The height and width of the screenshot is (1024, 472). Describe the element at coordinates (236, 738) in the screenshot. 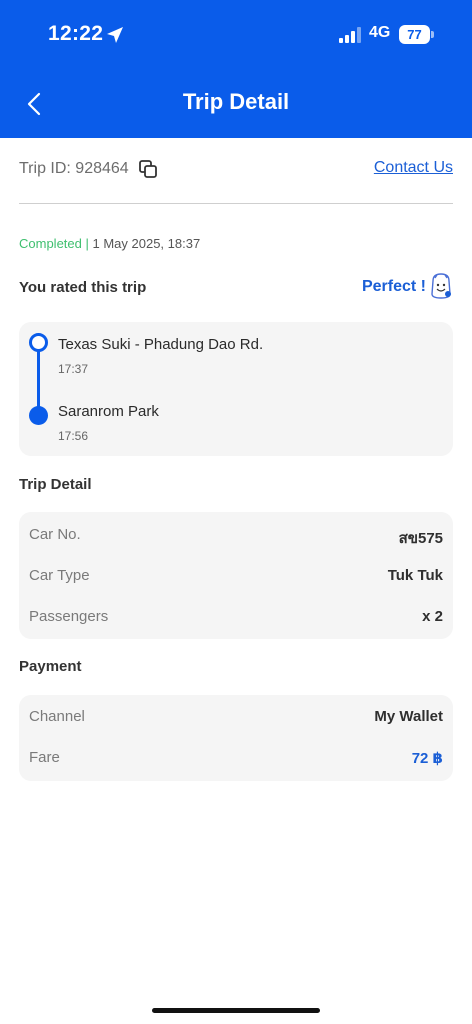

I see `payment-card: Channel My Wallet Fare 72 ฿` at that location.